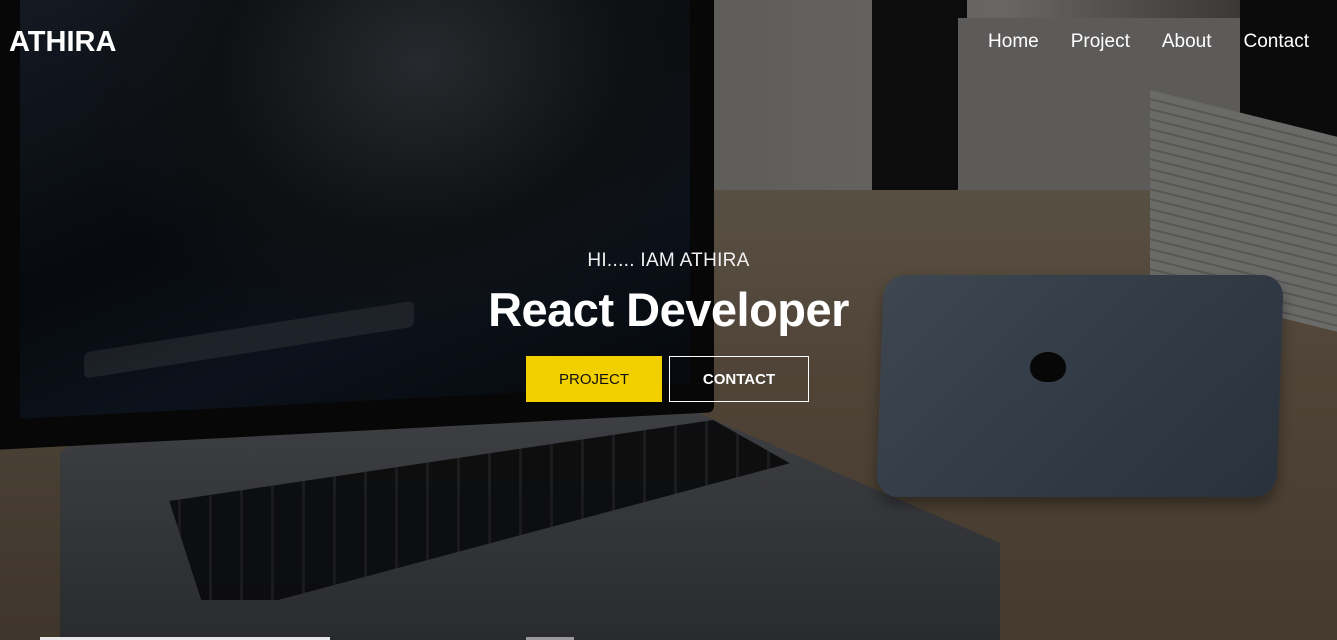  Describe the element at coordinates (739, 379) in the screenshot. I see `contact-button: CONTACT` at that location.